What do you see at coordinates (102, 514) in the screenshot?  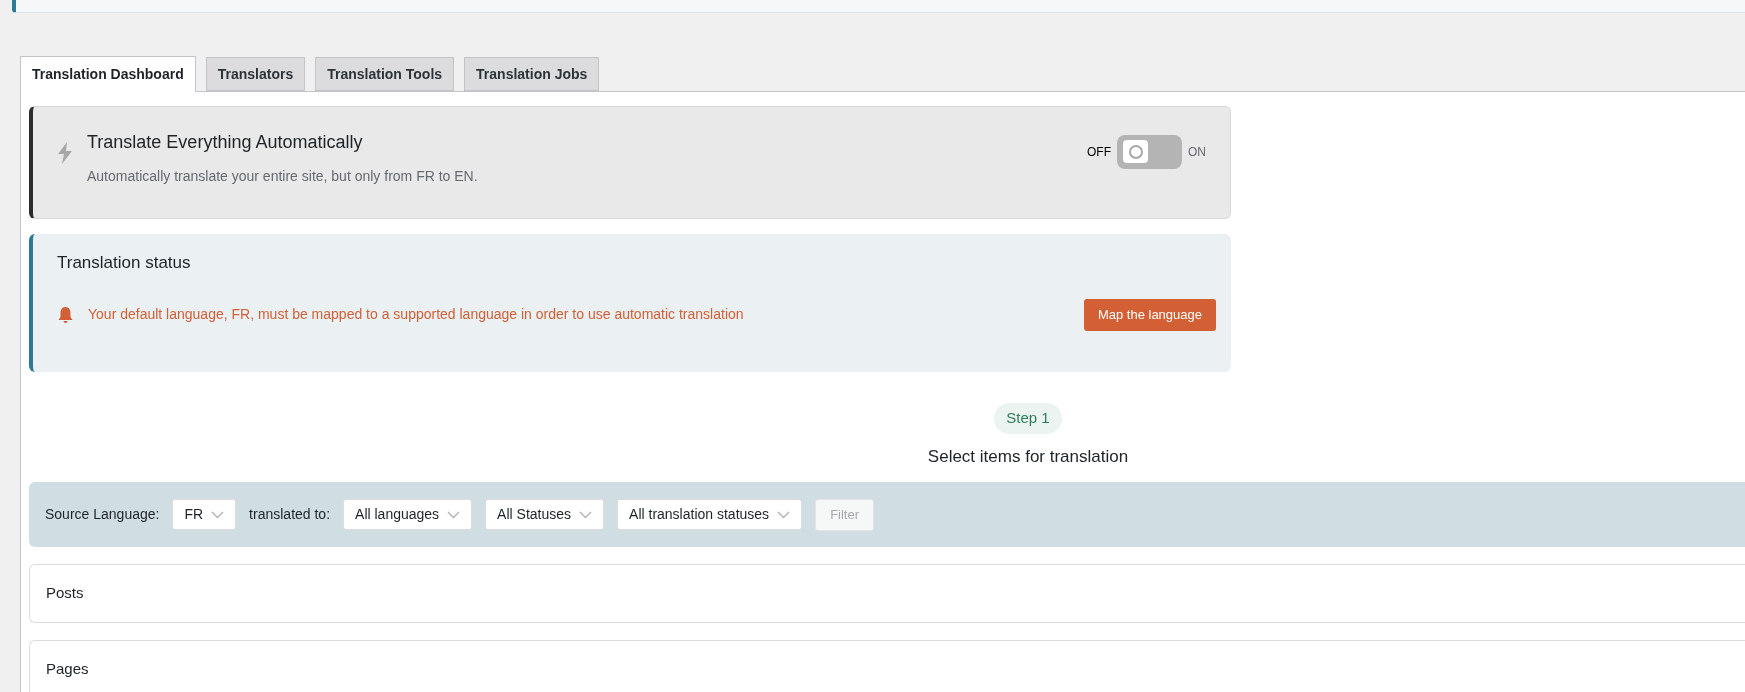 I see `filter-label: Source Language:` at bounding box center [102, 514].